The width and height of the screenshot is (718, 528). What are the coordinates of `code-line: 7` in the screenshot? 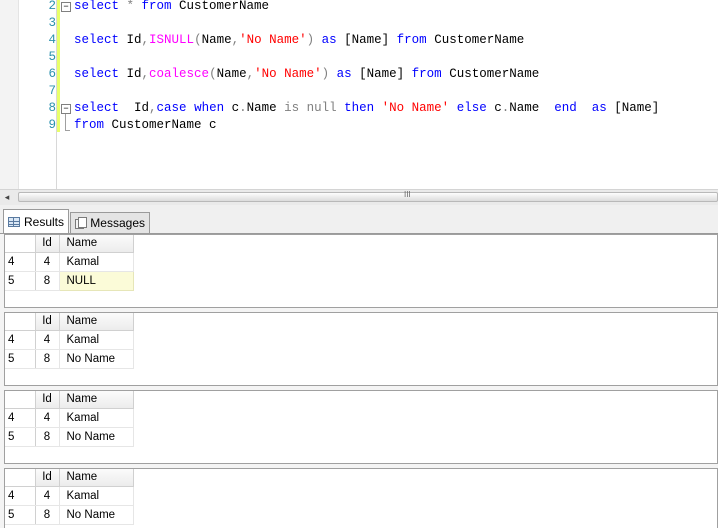 It's located at (359, 91).